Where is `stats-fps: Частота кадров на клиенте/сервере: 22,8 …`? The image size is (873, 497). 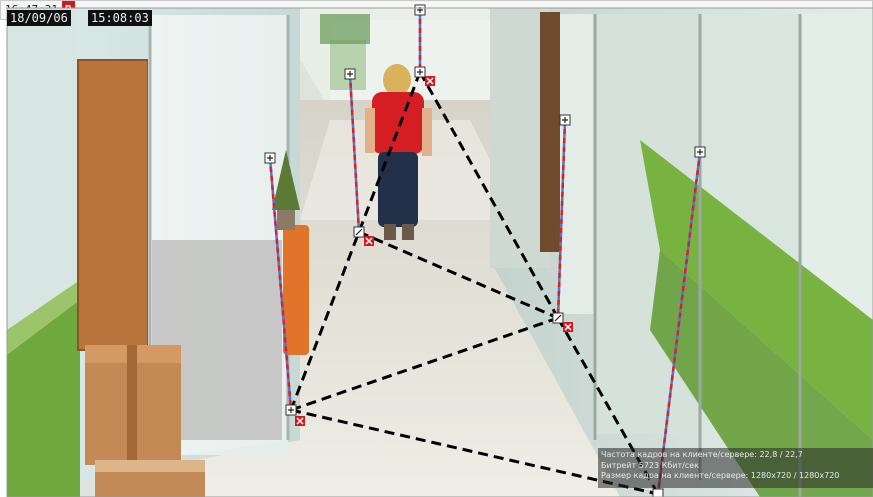 stats-fps: Частота кадров на клиенте/сервере: 22,8 … is located at coordinates (702, 454).